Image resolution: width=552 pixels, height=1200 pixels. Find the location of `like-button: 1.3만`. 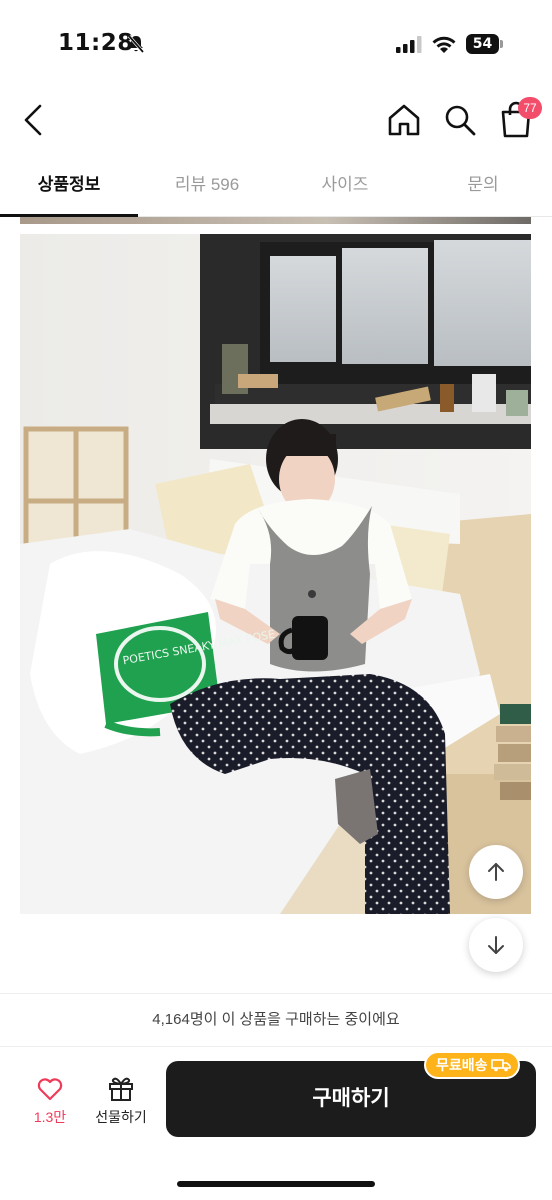

like-button: 1.3만 is located at coordinates (50, 1103).